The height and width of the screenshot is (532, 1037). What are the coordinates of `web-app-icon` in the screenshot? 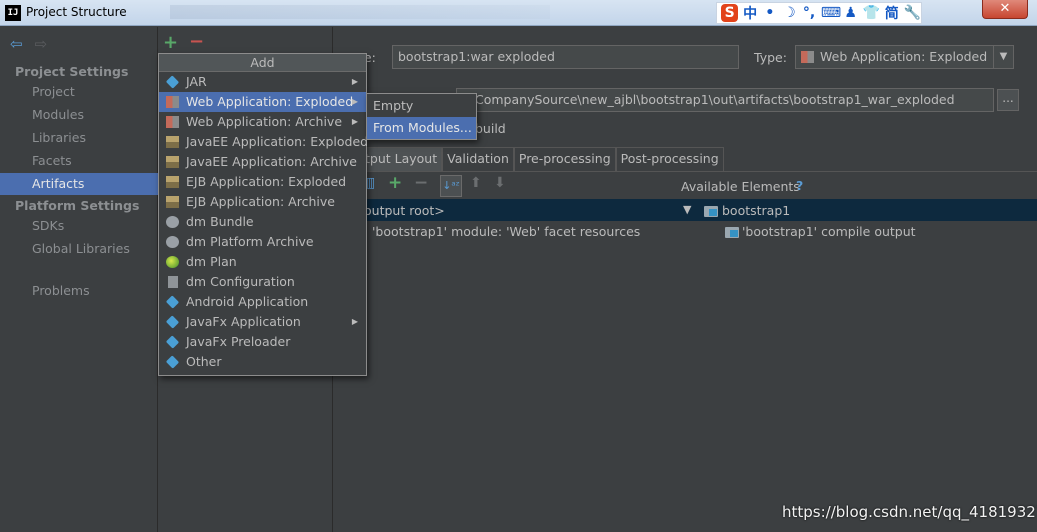 It's located at (807, 57).